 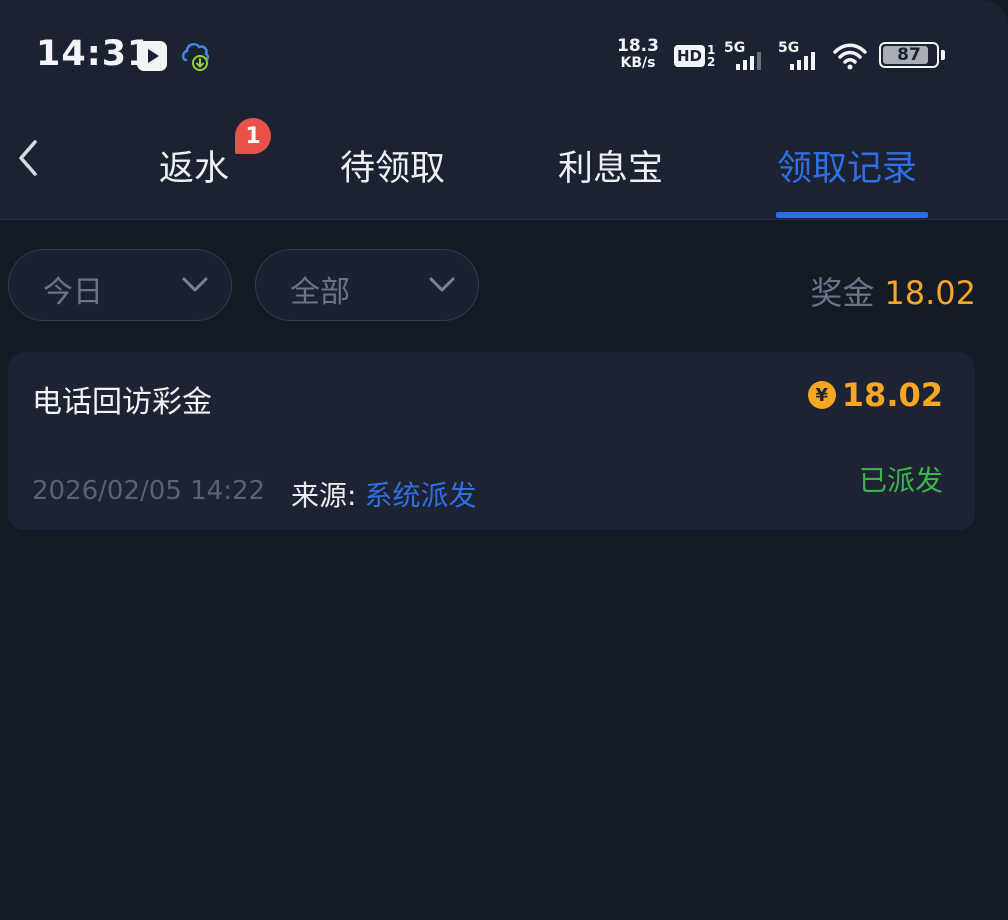 I want to click on network-speed: 18.3 KB/s, so click(x=638, y=55).